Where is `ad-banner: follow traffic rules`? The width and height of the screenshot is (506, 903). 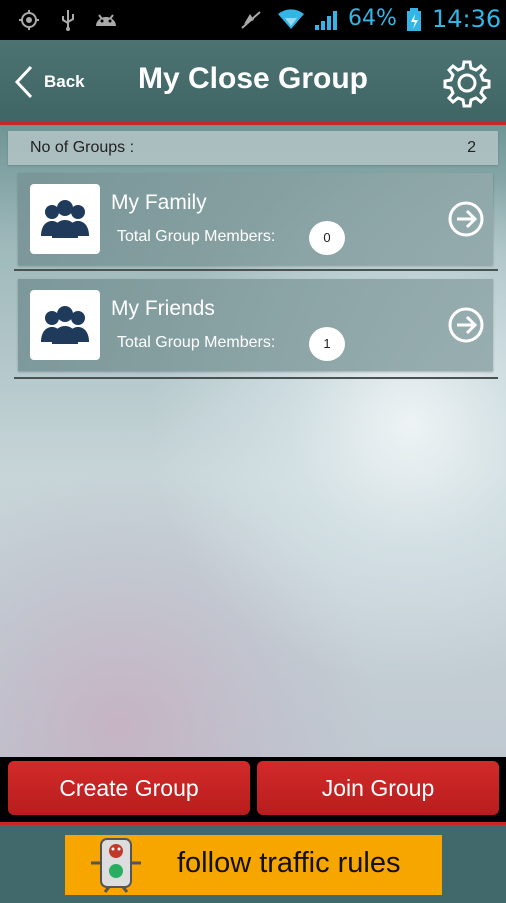
ad-banner: follow traffic rules is located at coordinates (253, 865).